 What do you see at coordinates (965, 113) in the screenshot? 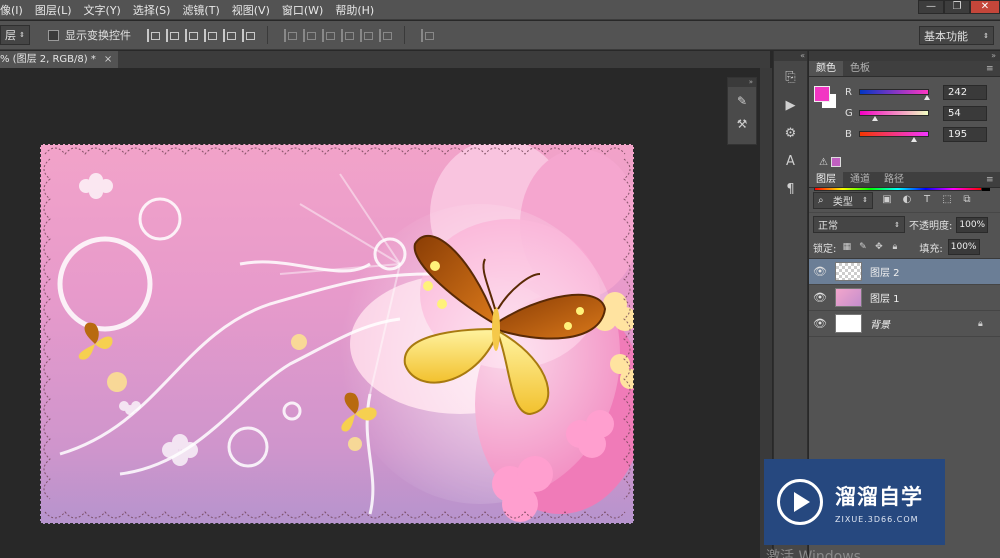
I see `green-value-input: 54` at bounding box center [965, 113].